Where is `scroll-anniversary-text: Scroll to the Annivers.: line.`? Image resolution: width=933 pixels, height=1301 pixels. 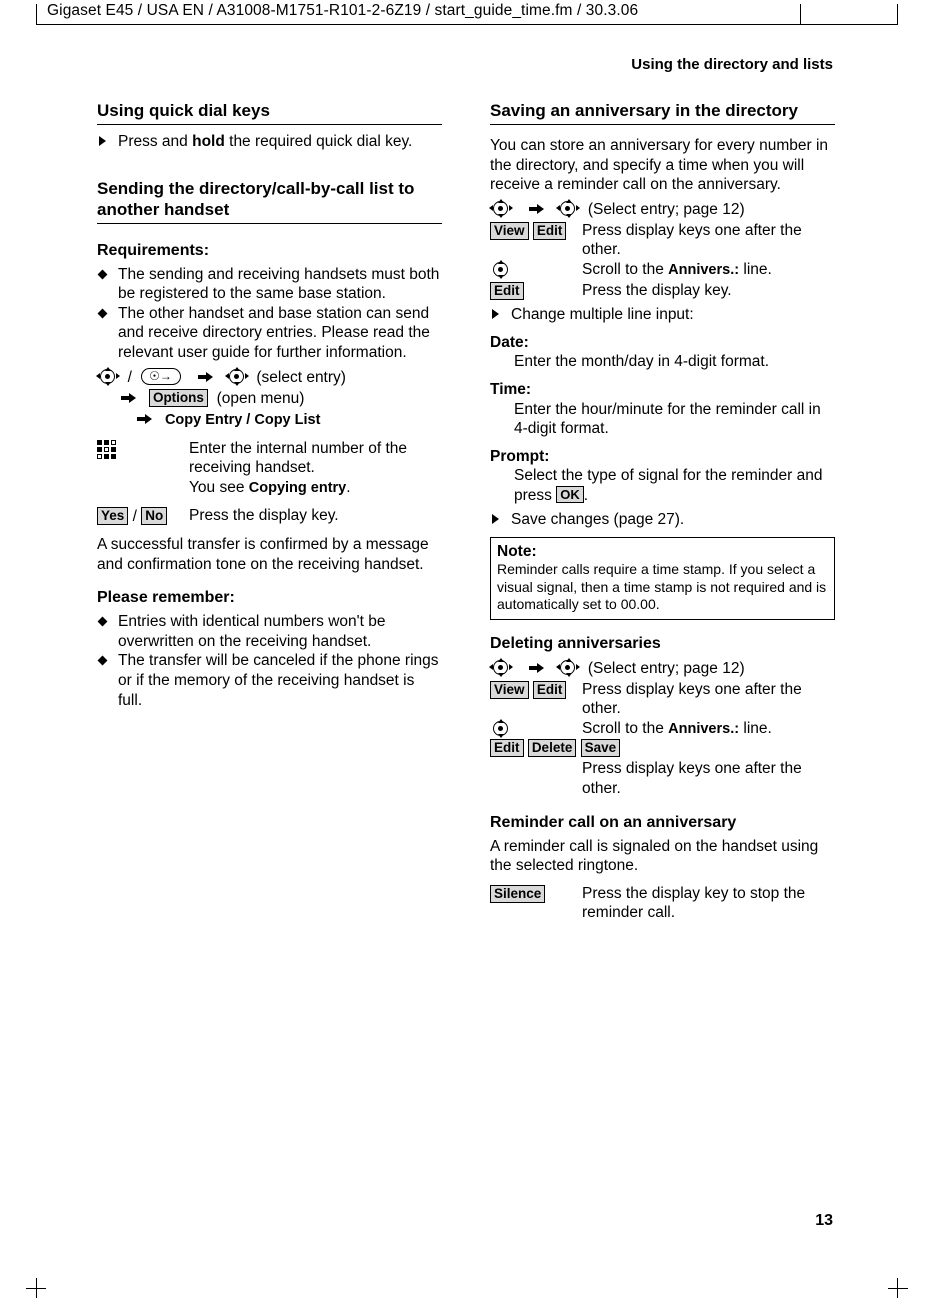 scroll-anniversary-text: Scroll to the Annivers.: line. is located at coordinates (708, 270).